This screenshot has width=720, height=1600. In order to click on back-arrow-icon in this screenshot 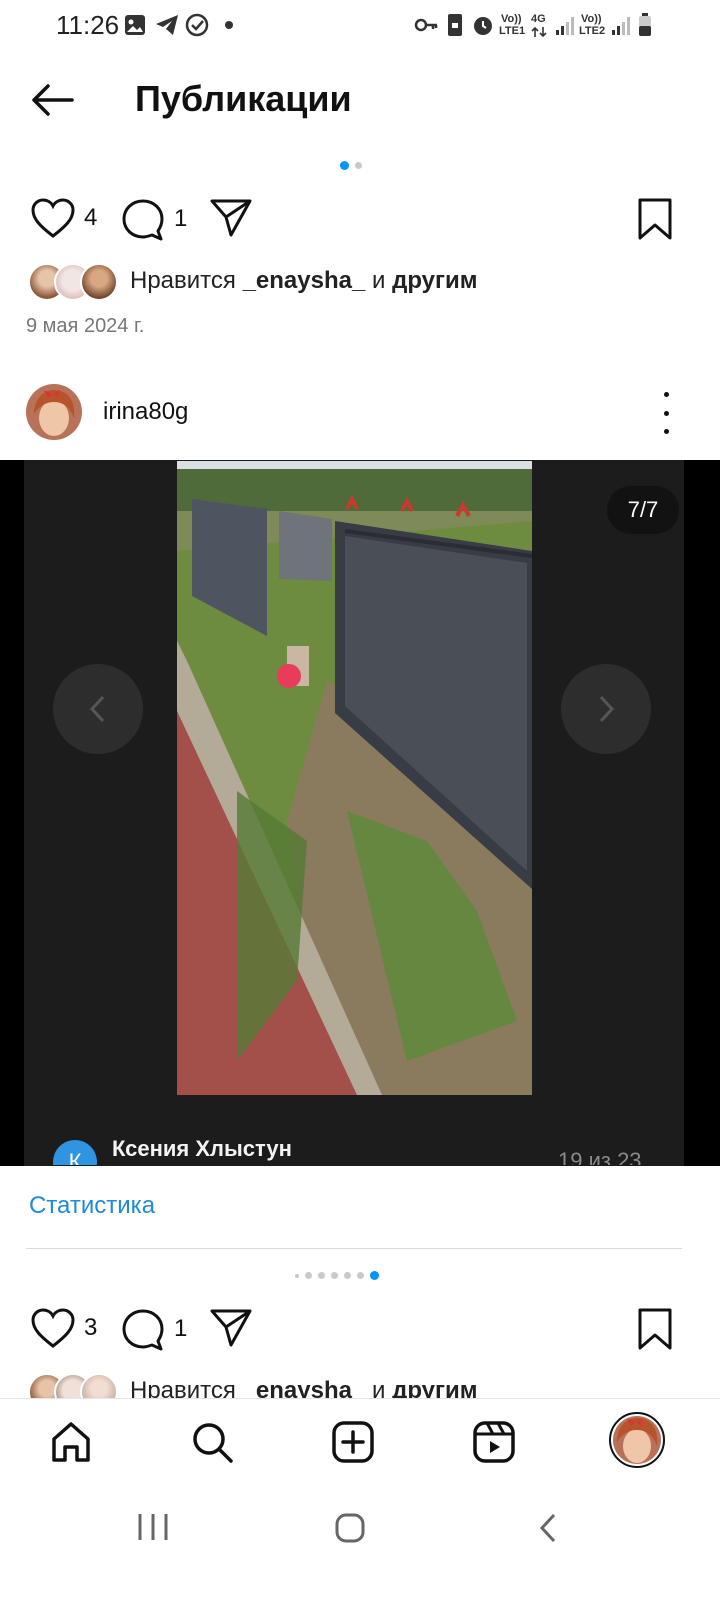, I will do `click(53, 100)`.